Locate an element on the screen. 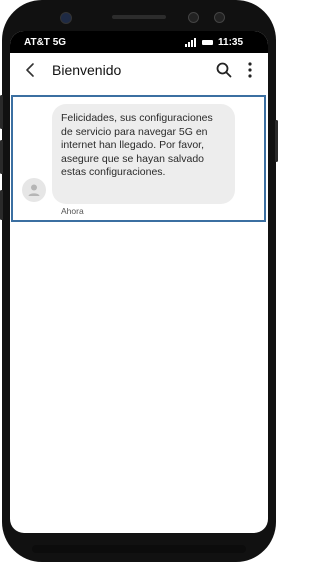  person-icon is located at coordinates (34, 190).